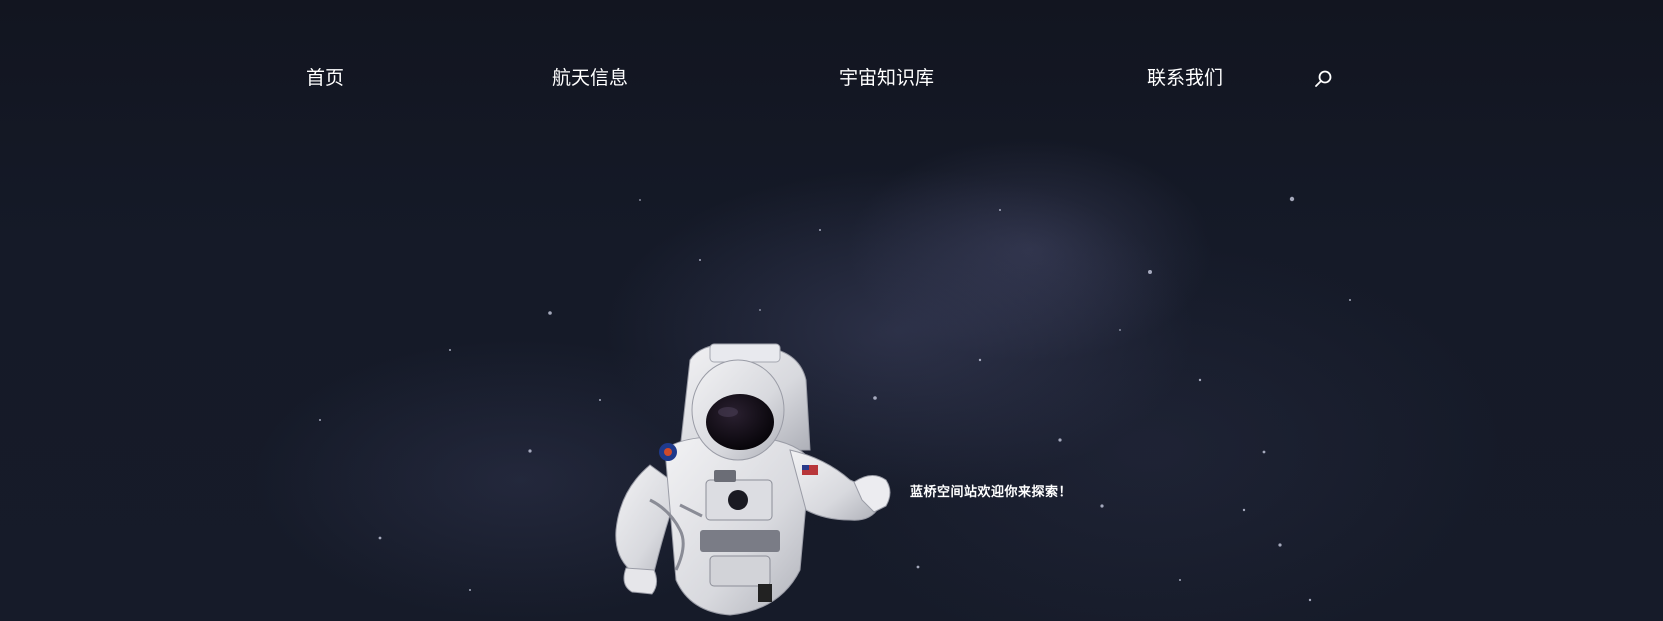  I want to click on nav-item-space-info: 航天信息, so click(590, 78).